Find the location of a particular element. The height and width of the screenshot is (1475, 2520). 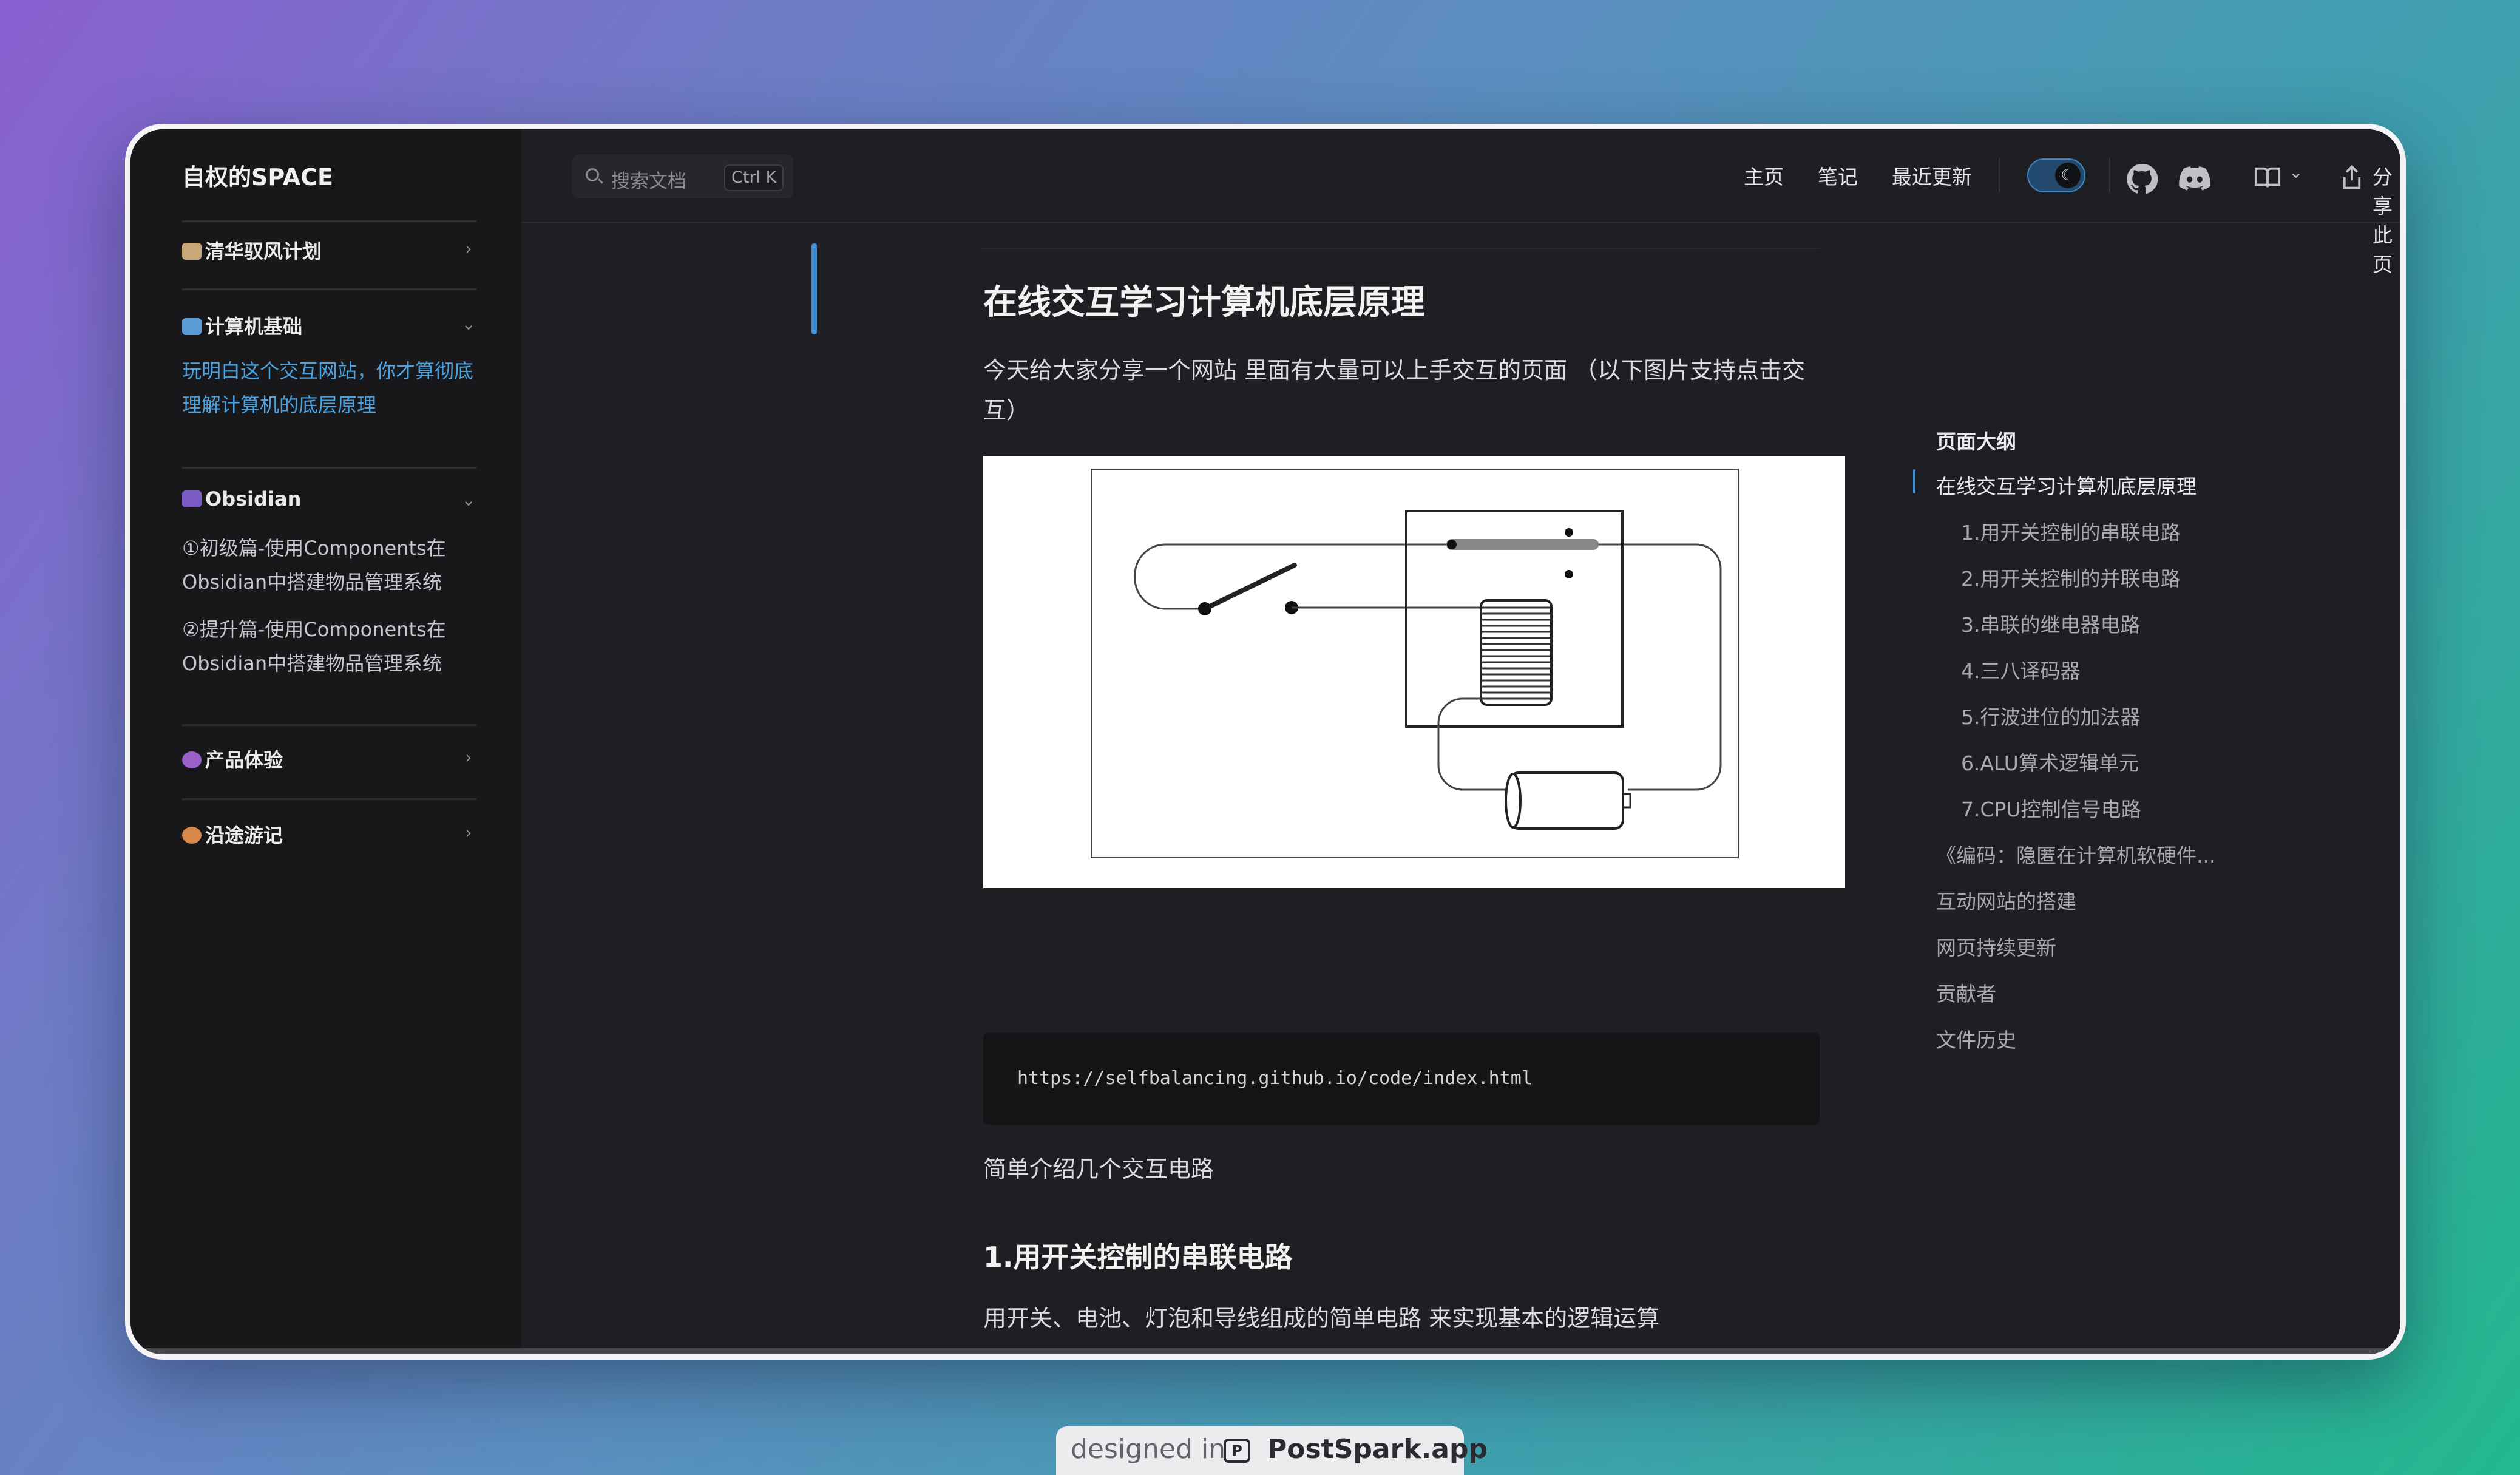

search-box: 搜索文档 Ctrl K is located at coordinates (682, 176).